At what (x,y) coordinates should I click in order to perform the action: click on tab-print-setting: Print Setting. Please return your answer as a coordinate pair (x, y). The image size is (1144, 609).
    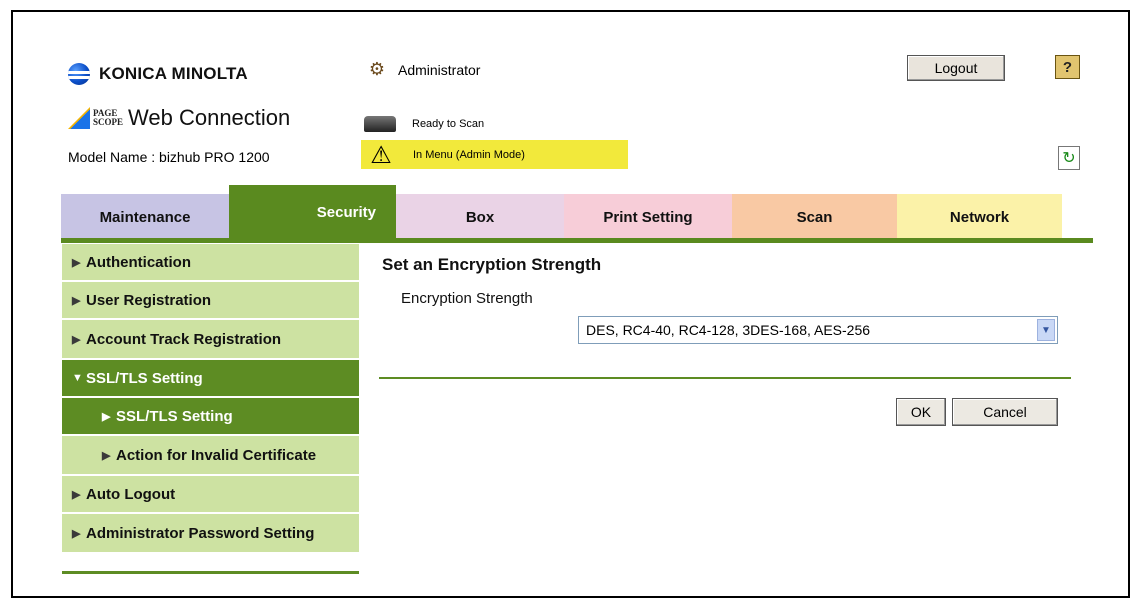
    Looking at the image, I should click on (648, 217).